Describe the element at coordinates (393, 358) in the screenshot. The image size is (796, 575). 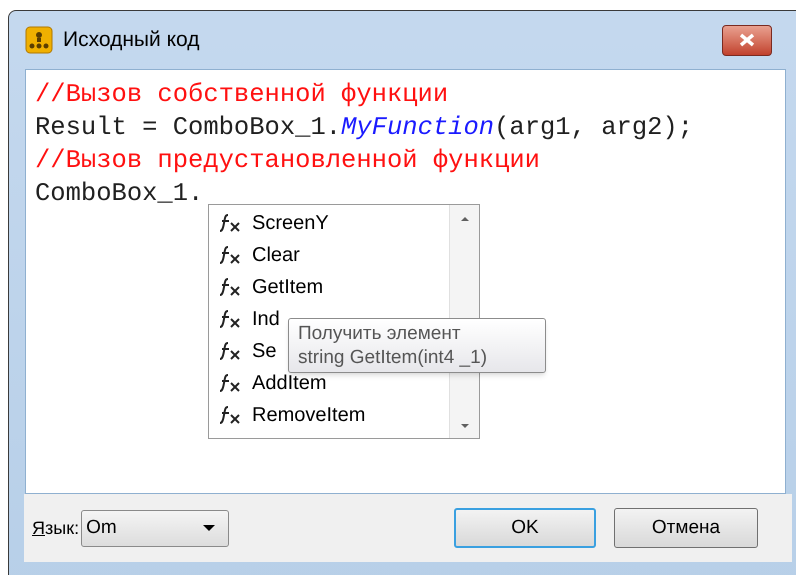
I see `tooltip-text: string GetItem(int4 _1)` at that location.